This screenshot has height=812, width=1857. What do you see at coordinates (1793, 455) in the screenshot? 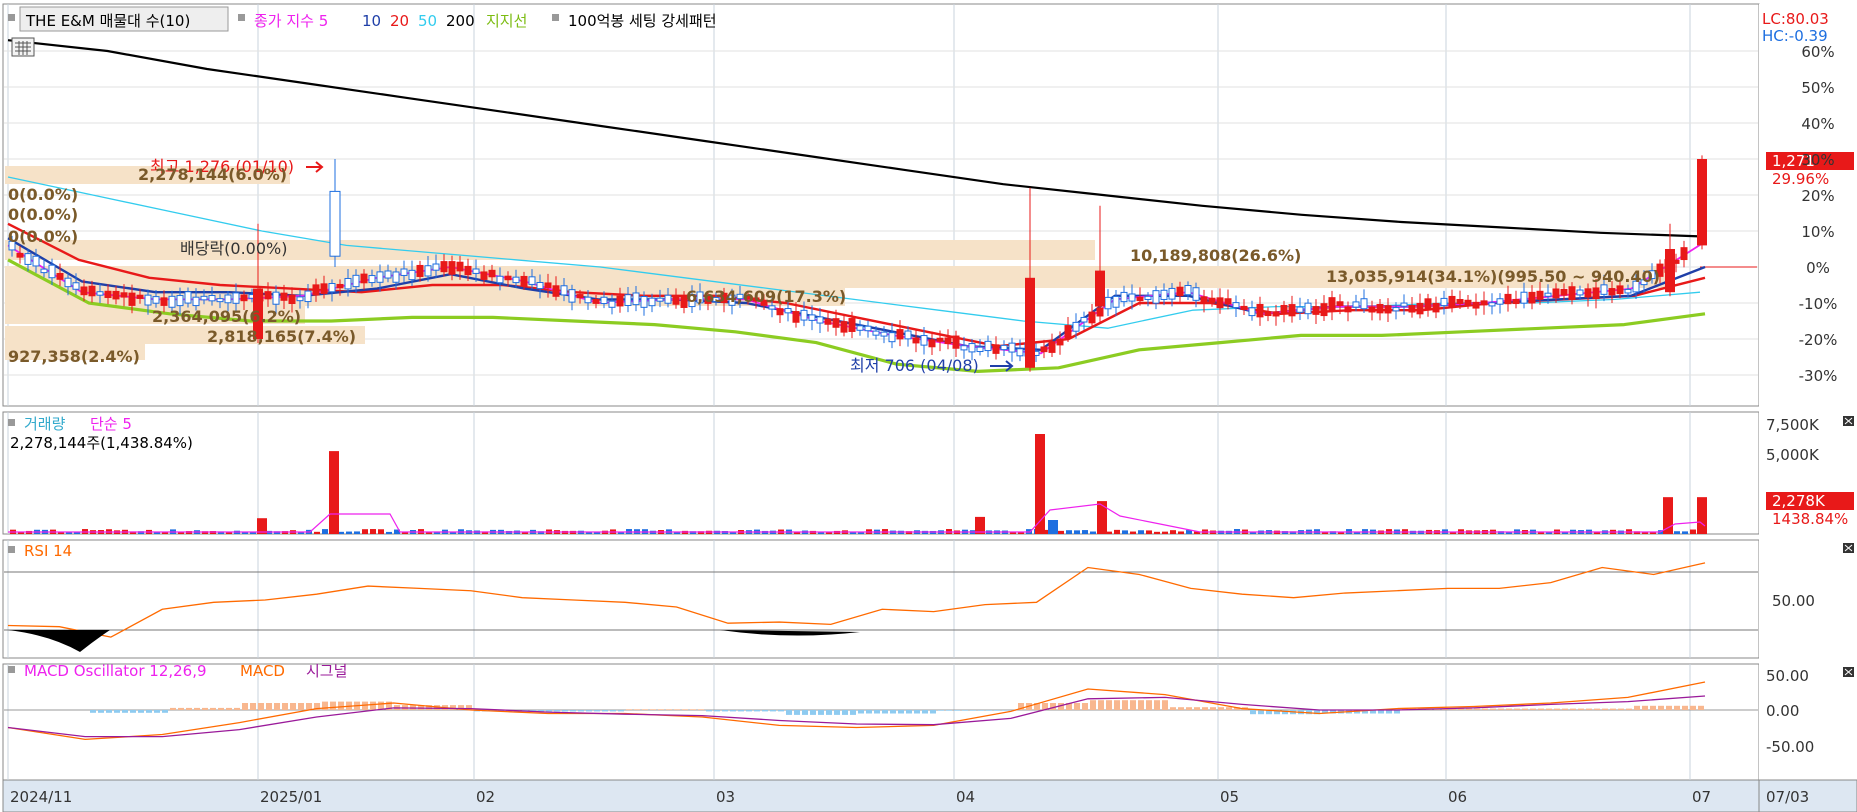
I see `volume-tick-label: 5,000K` at bounding box center [1793, 455].